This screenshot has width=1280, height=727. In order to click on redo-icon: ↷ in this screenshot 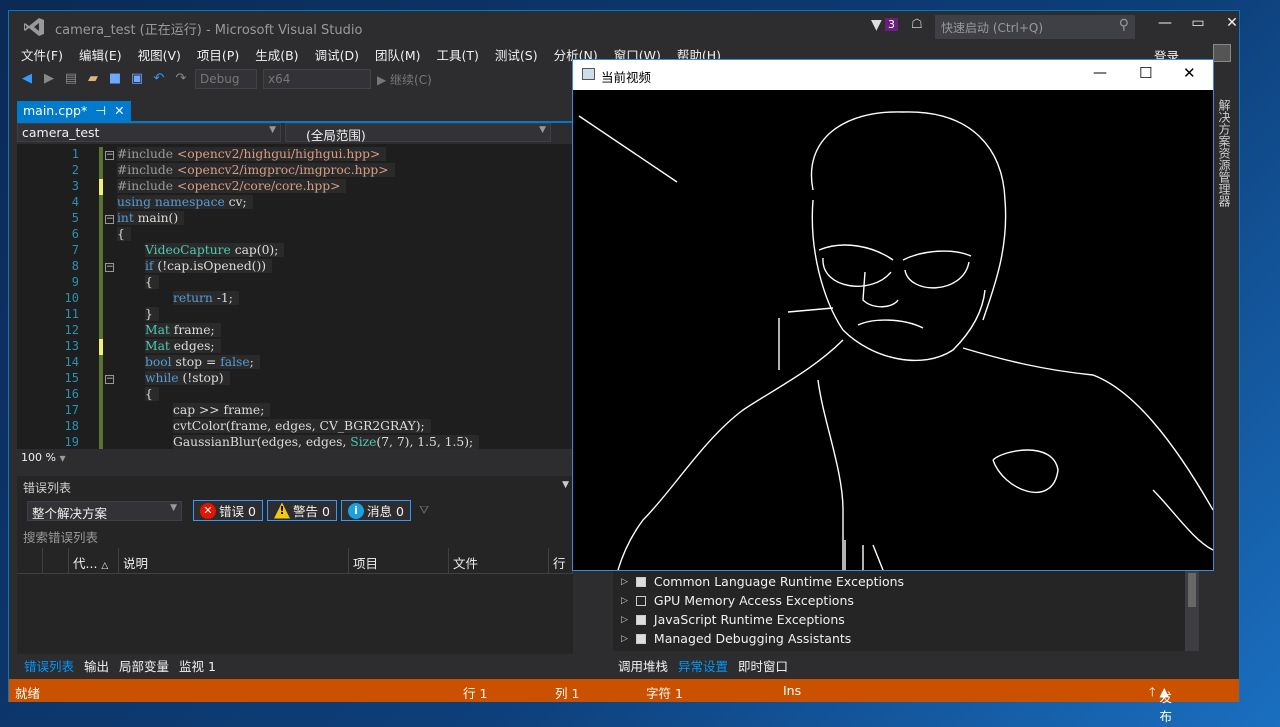, I will do `click(181, 79)`.